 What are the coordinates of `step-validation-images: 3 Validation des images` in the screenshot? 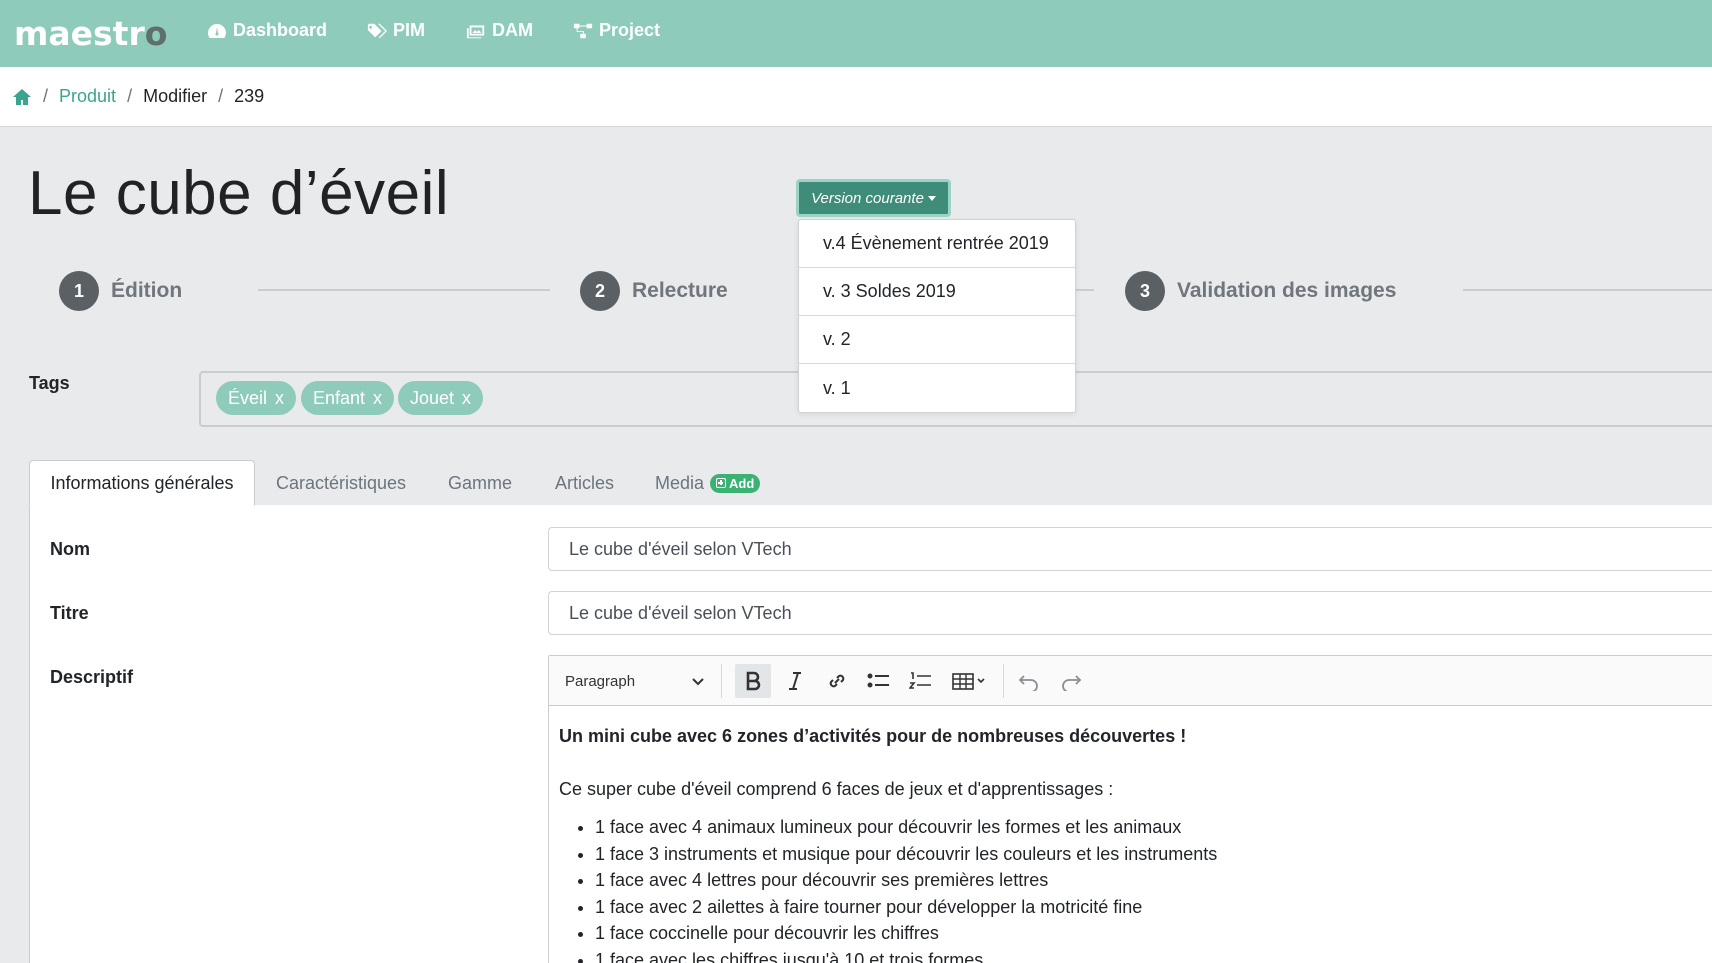 It's located at (1260, 291).